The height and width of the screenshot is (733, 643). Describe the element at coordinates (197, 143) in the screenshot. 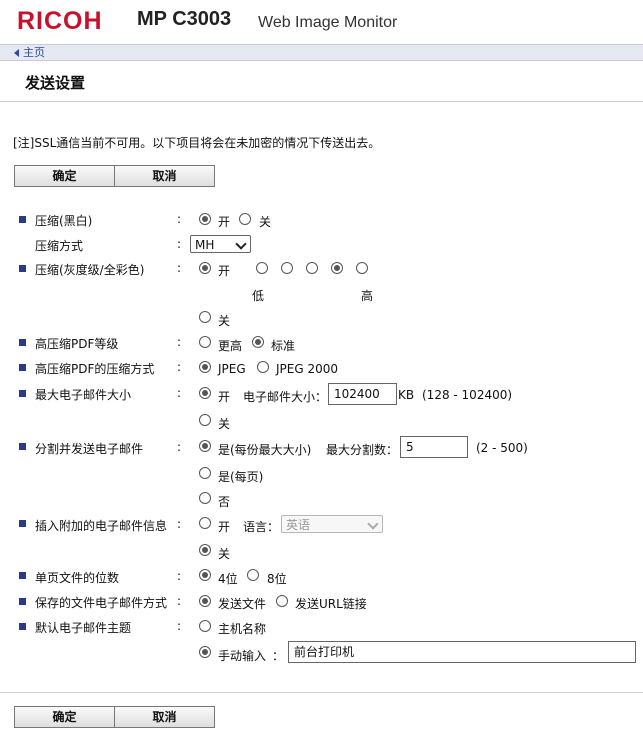

I see `ssl-note: [注]SSL通信当前不可用。以下项目将会在未加密的情况下传送出去。` at that location.